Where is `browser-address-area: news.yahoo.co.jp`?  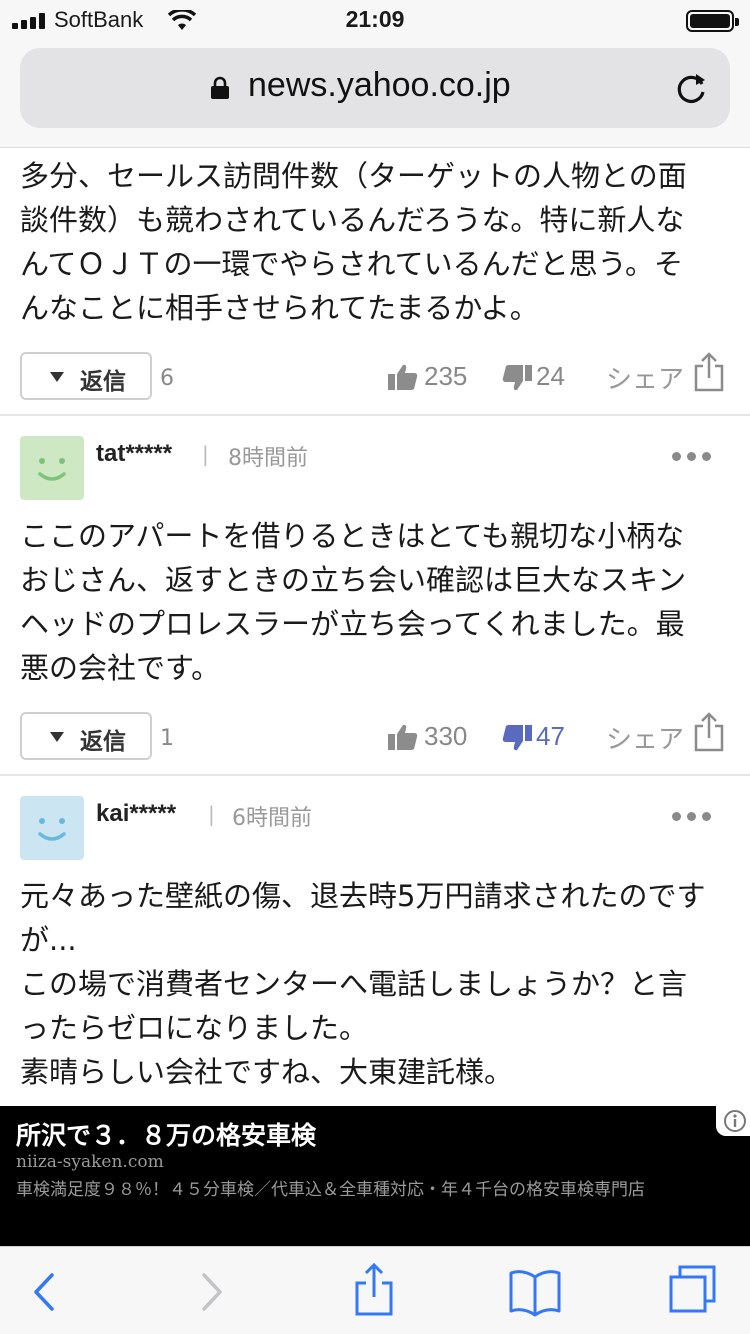
browser-address-area: news.yahoo.co.jp is located at coordinates (375, 94).